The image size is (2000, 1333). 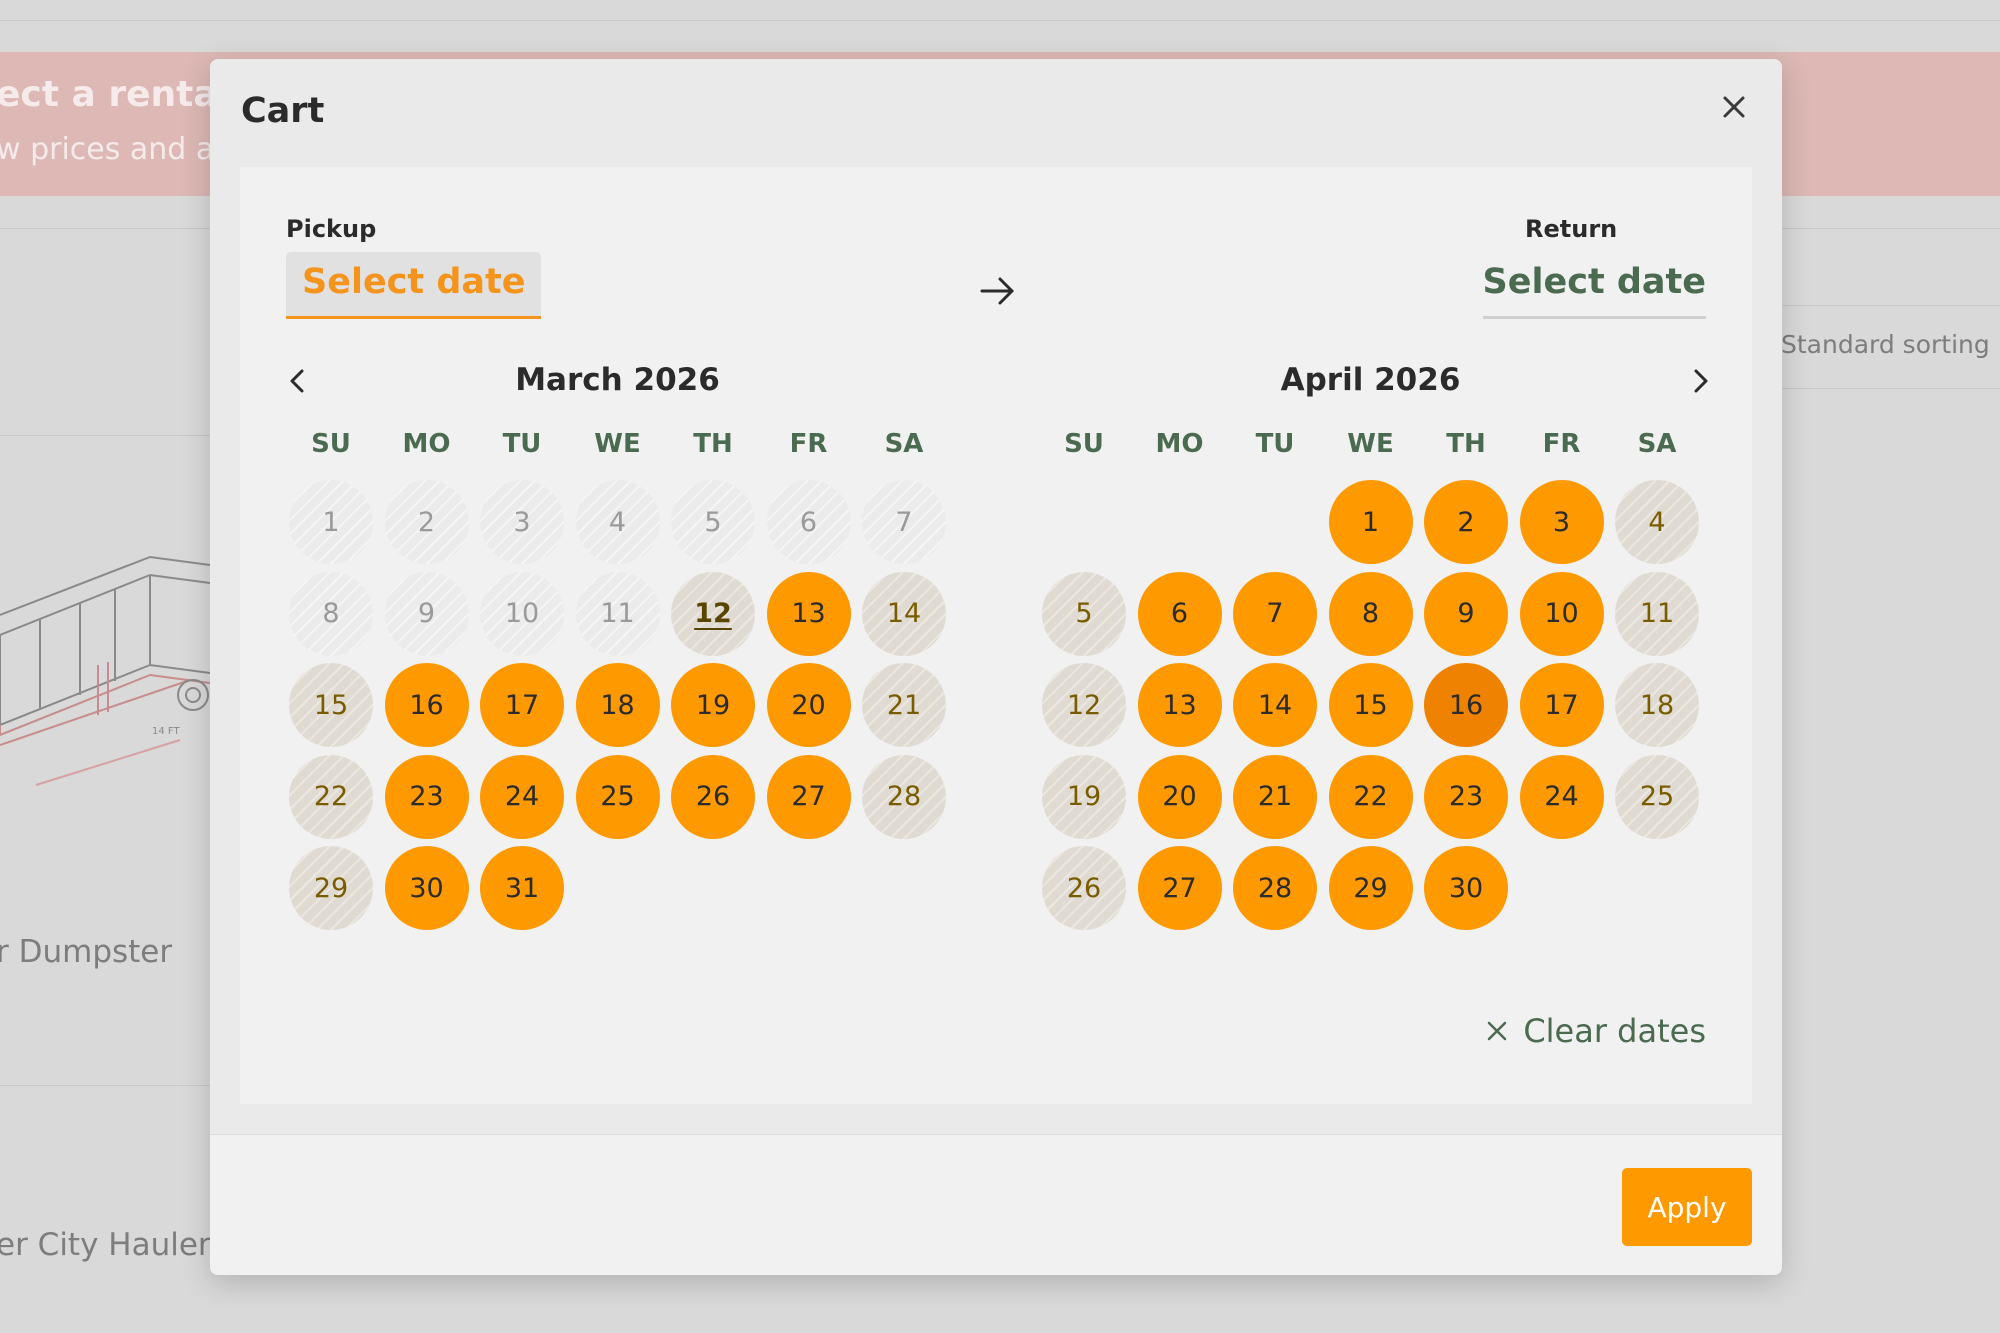 I want to click on return-date-field: Select date, so click(x=1594, y=285).